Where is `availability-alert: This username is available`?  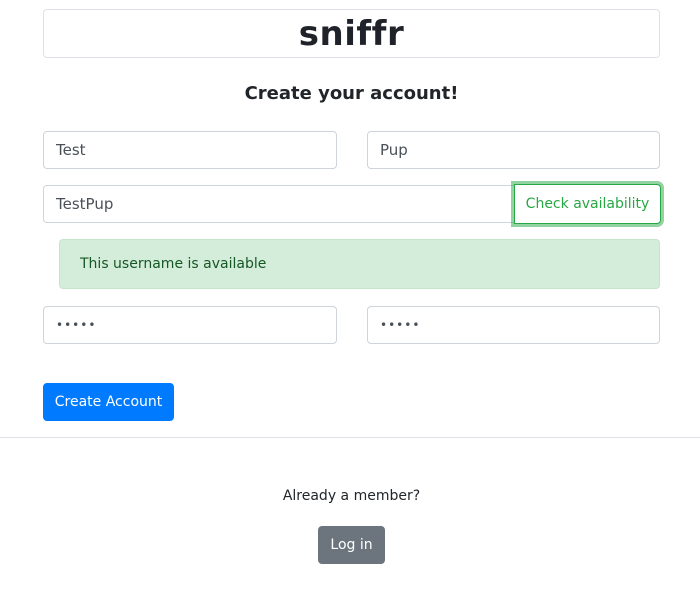 availability-alert: This username is available is located at coordinates (359, 264).